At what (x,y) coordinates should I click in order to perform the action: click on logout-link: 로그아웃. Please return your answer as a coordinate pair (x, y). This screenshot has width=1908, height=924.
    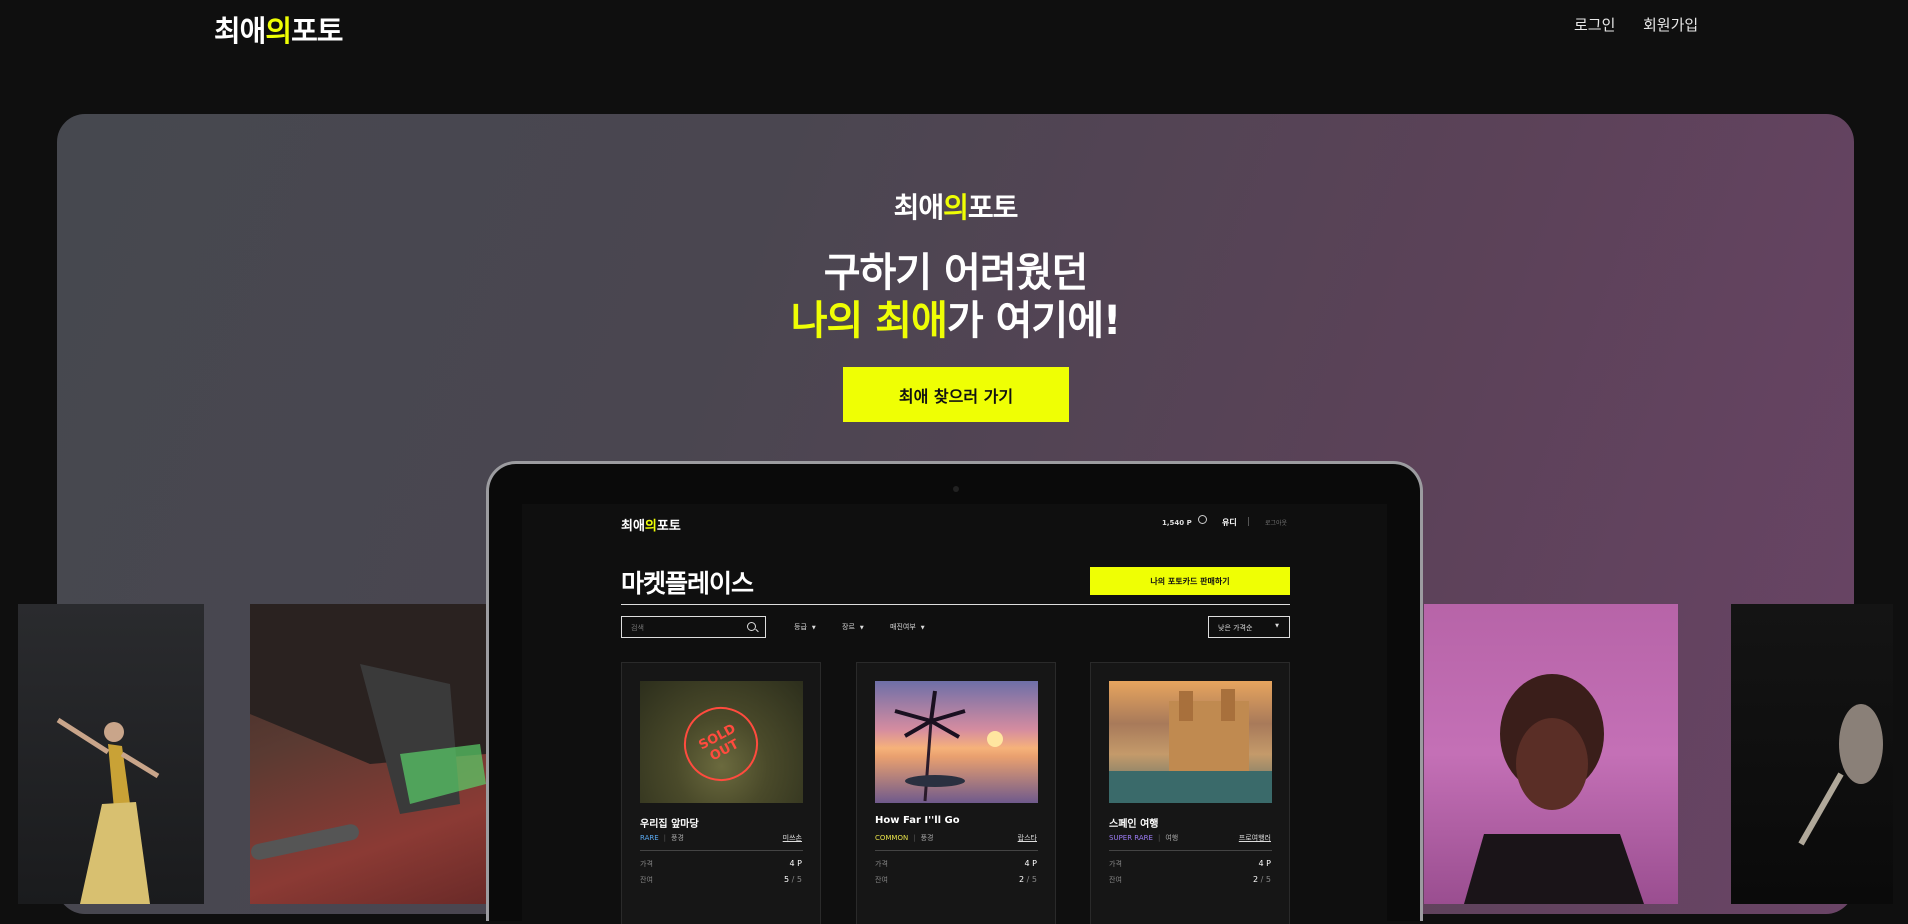
    Looking at the image, I should click on (1276, 522).